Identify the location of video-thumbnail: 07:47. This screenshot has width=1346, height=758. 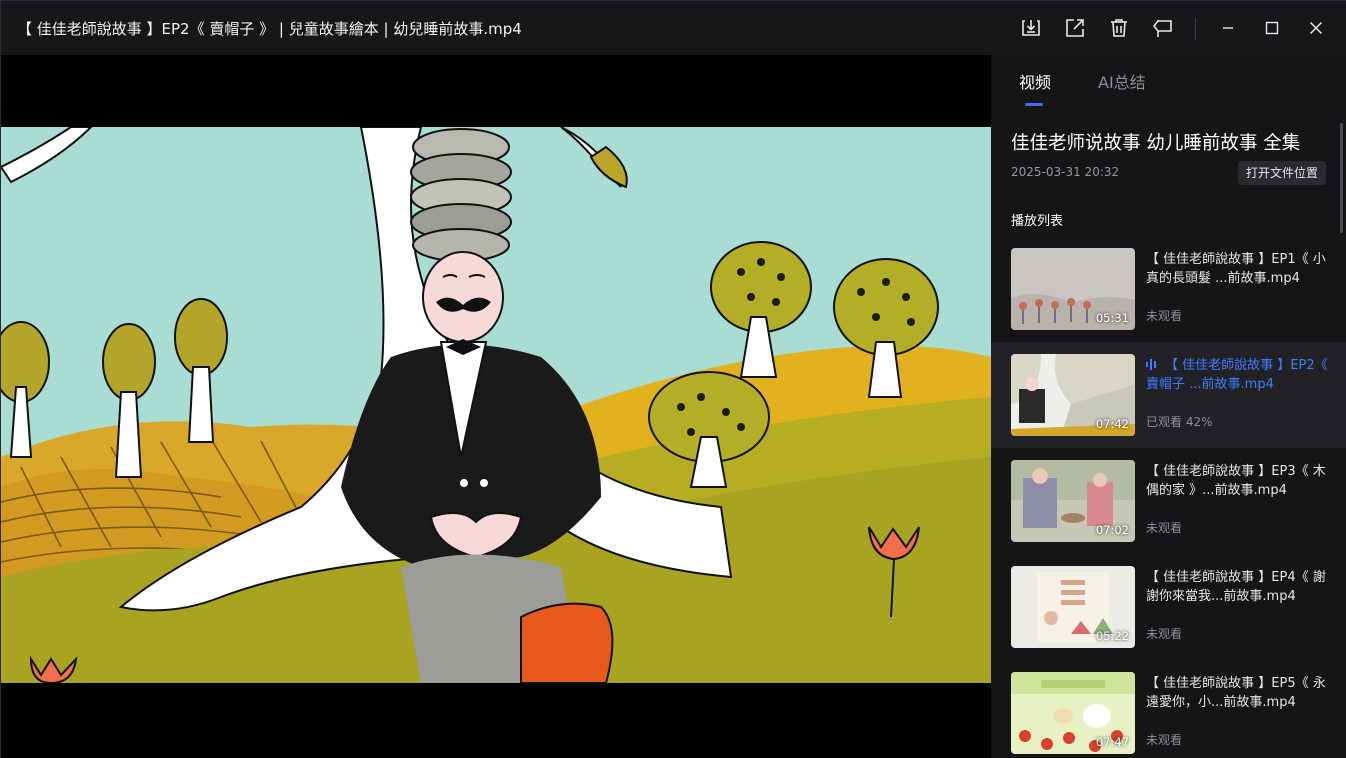
(1073, 713).